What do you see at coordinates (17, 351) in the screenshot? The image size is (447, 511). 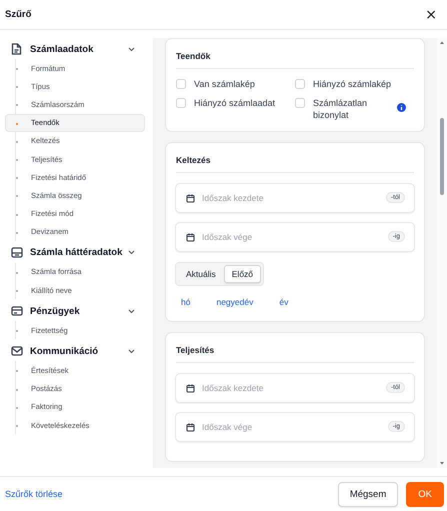 I see `envelope-icon` at bounding box center [17, 351].